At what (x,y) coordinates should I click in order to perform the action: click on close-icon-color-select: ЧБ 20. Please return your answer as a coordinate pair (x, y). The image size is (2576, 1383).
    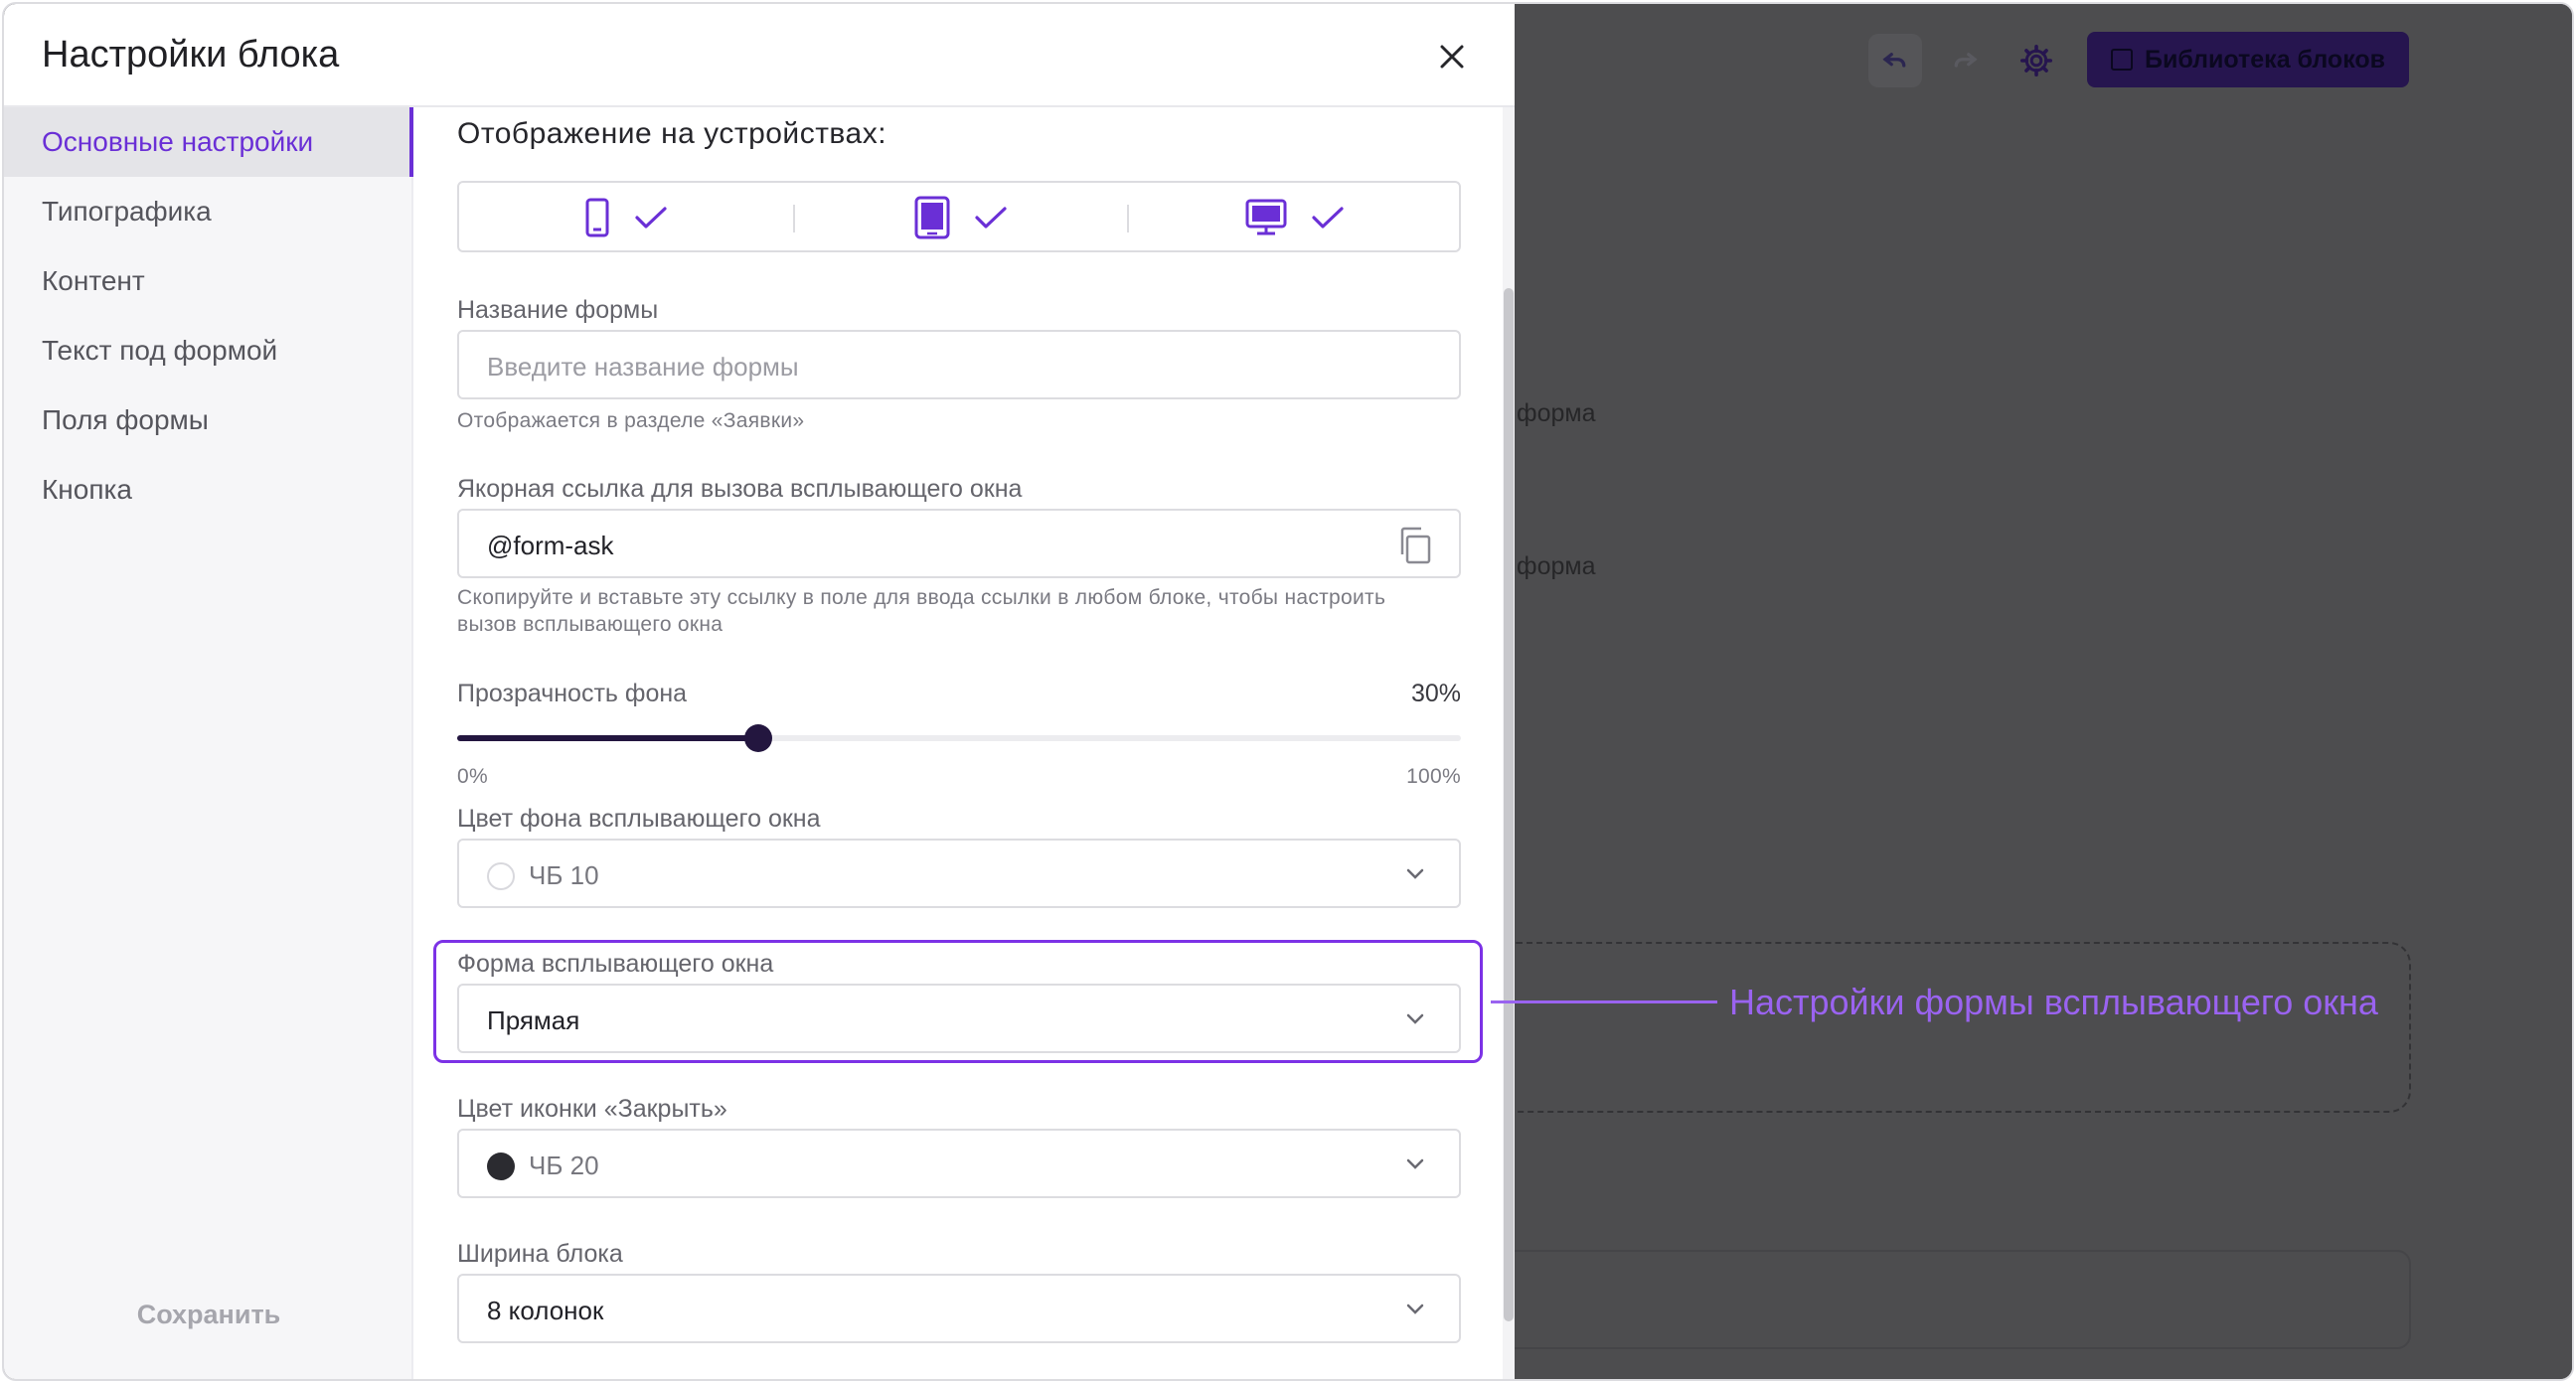
    Looking at the image, I should click on (959, 1164).